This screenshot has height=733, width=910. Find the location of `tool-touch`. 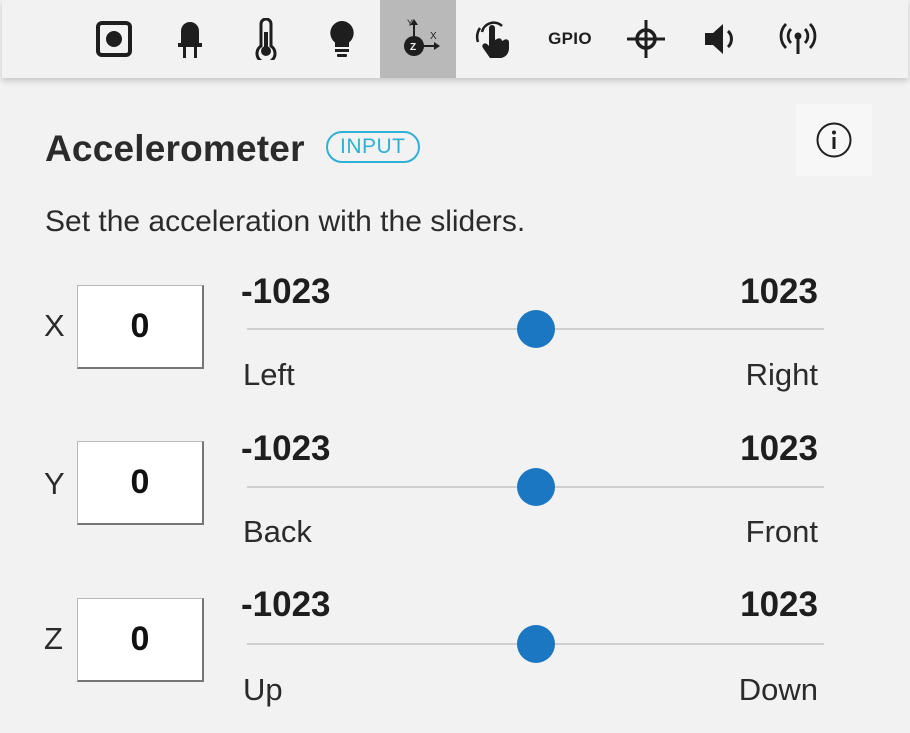

tool-touch is located at coordinates (494, 39).